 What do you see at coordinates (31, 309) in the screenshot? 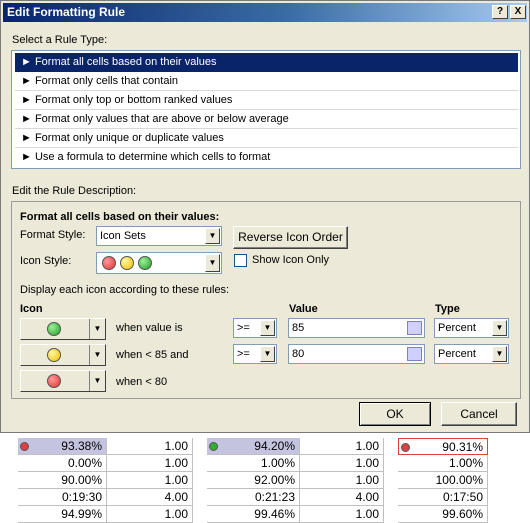
I see `icon-column-header: Icon` at bounding box center [31, 309].